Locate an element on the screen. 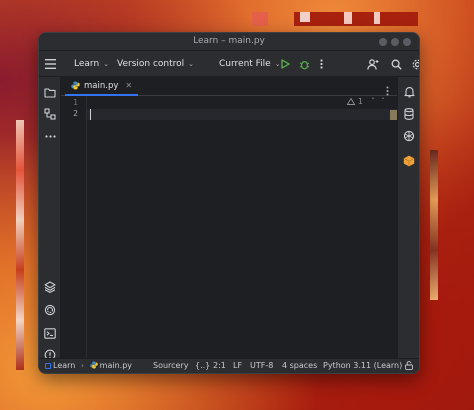  main-toolbar: Learn ⌄ Version control ⌄ Current File ⌄ is located at coordinates (229, 64).